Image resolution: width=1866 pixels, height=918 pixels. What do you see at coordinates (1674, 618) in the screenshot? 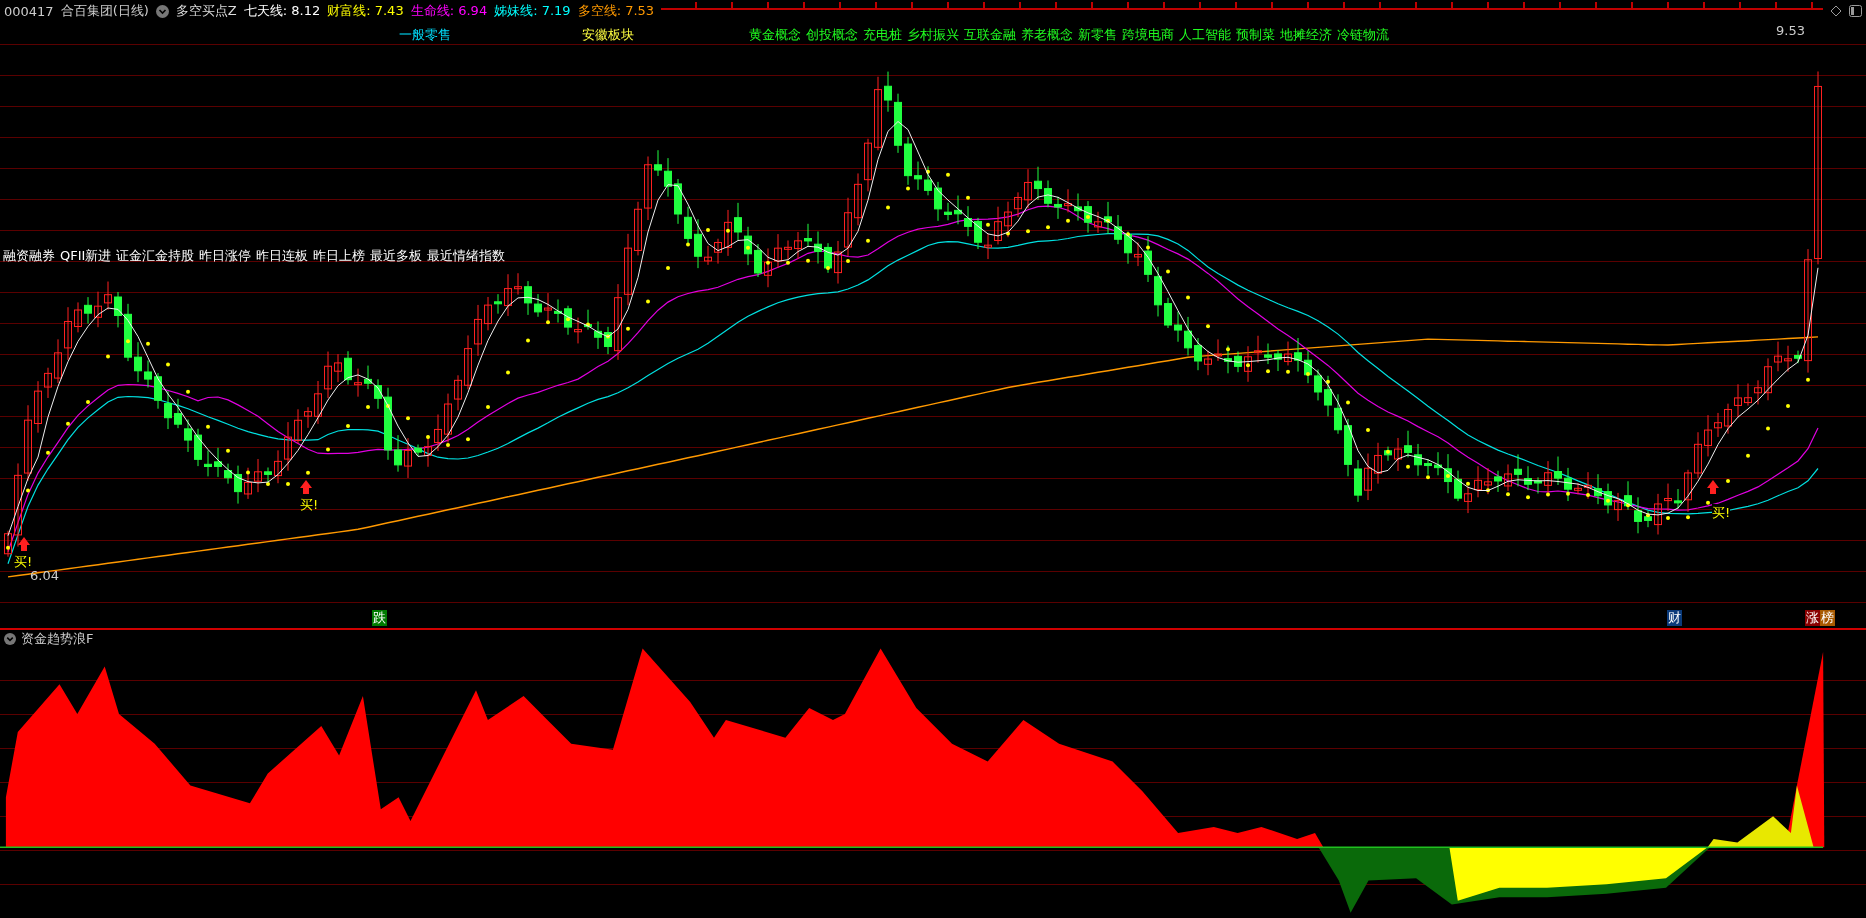
I see `signal-marker: 财` at bounding box center [1674, 618].